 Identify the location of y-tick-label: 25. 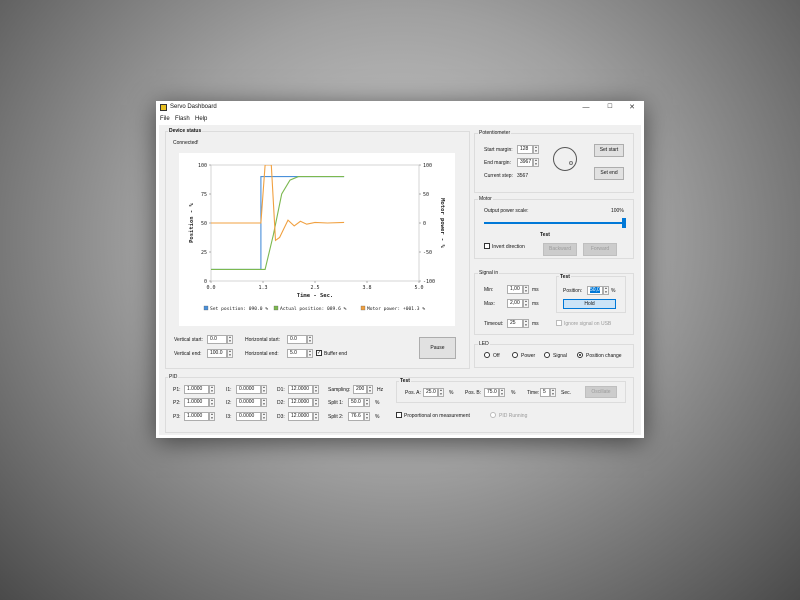
(204, 253).